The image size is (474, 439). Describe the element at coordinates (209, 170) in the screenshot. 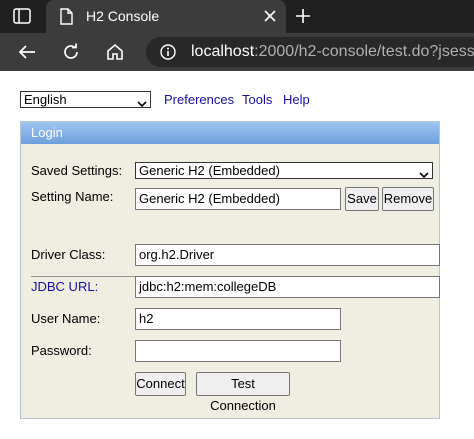

I see `saved-settings-value: Generic H2 (Embedded)` at that location.